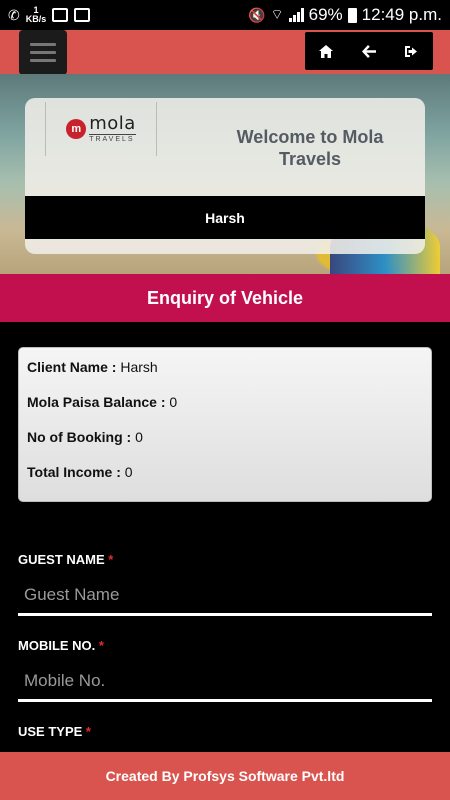  What do you see at coordinates (112, 123) in the screenshot?
I see `logo-main-text: mola` at bounding box center [112, 123].